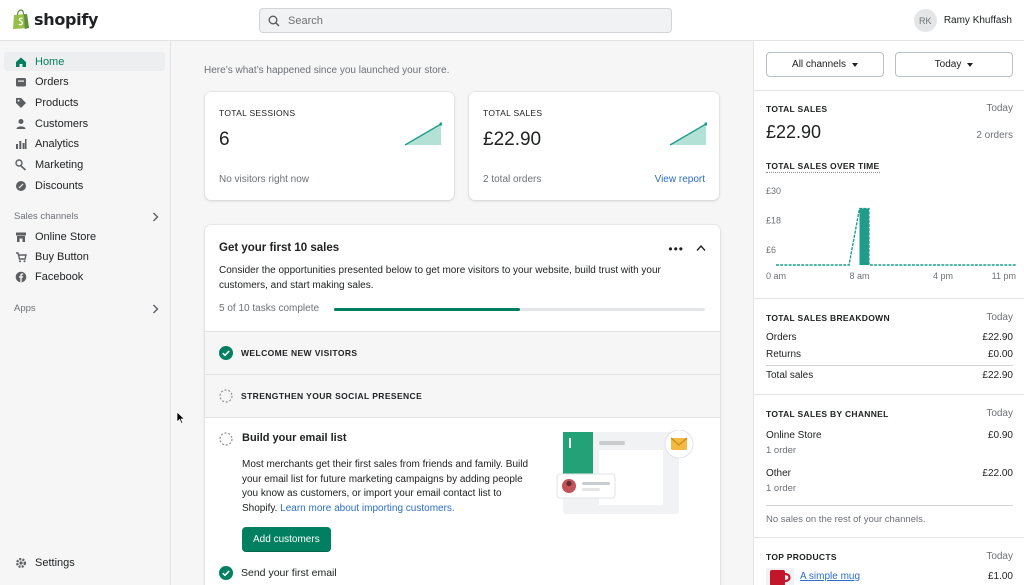 This screenshot has height=585, width=1024. Describe the element at coordinates (462, 352) in the screenshot. I see `task-welcome-new-visitors: WELCOME NEW VISITORS` at that location.